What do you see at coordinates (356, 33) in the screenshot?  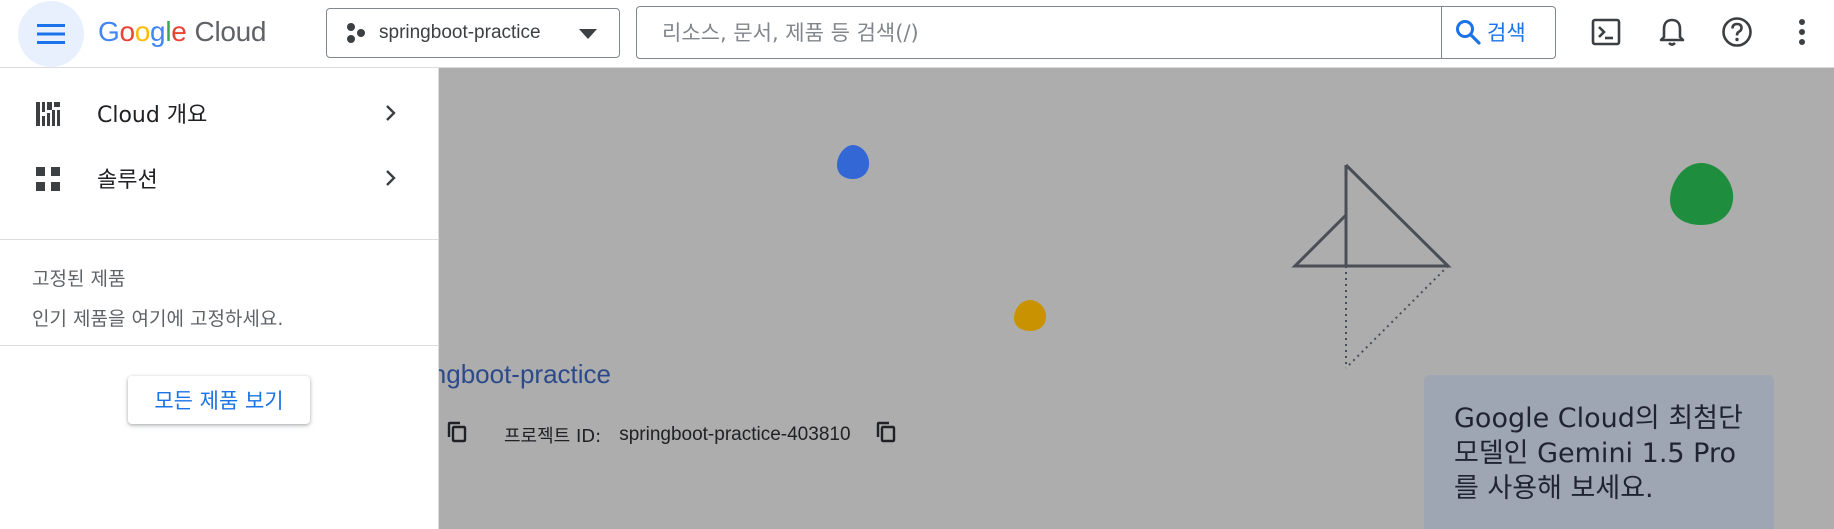 I see `project-dots-icon` at bounding box center [356, 33].